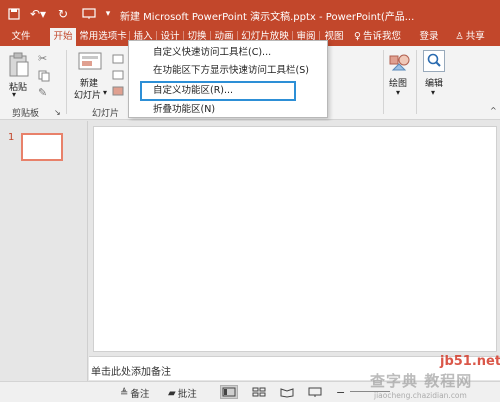  I want to click on slide-thumbnail, so click(42, 147).